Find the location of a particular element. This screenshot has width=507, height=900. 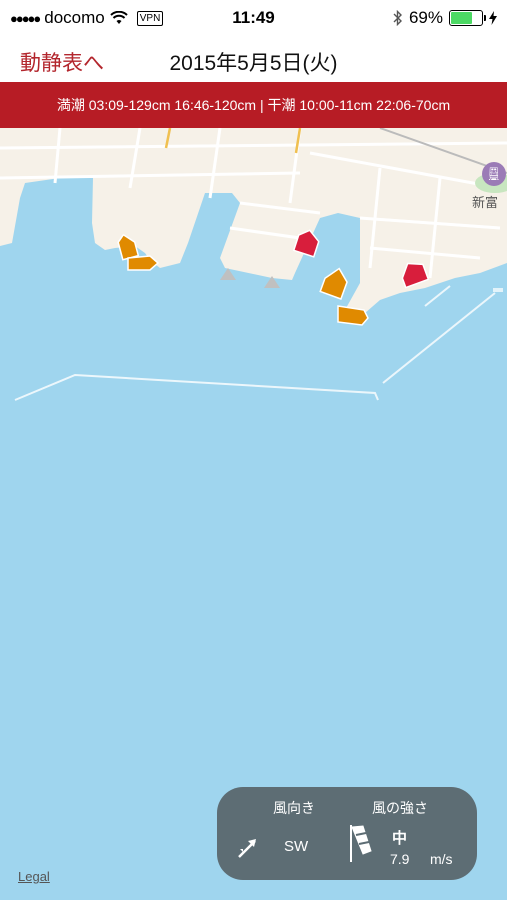

wind-direction-arrow-icon is located at coordinates (247, 848).